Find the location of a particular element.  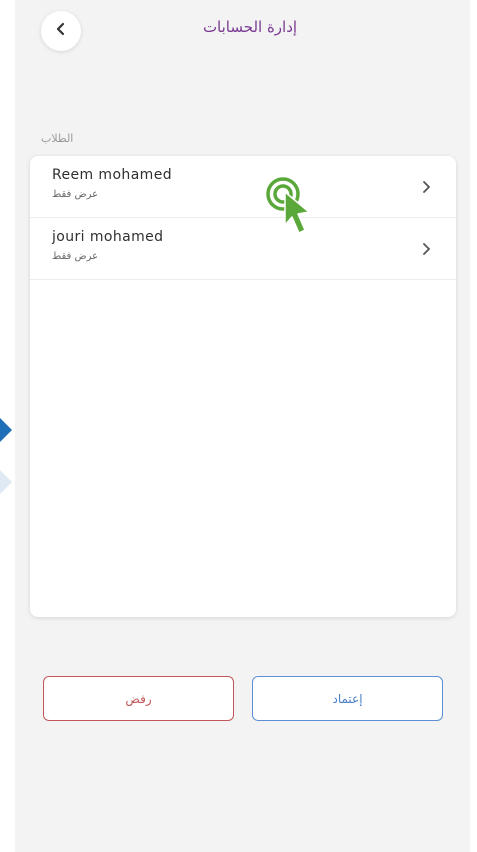

approve-button: إعتماد is located at coordinates (347, 698).